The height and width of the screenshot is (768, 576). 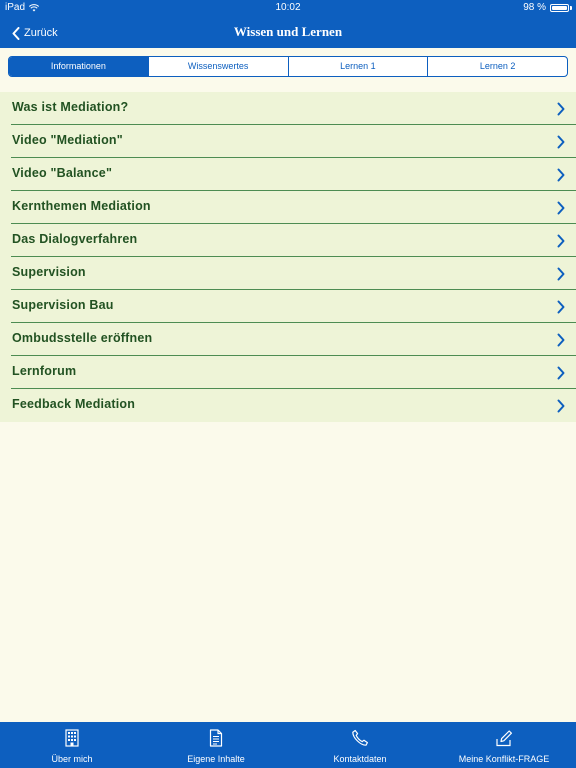 I want to click on tab-kontaktdaten: Kontaktdaten, so click(x=360, y=745).